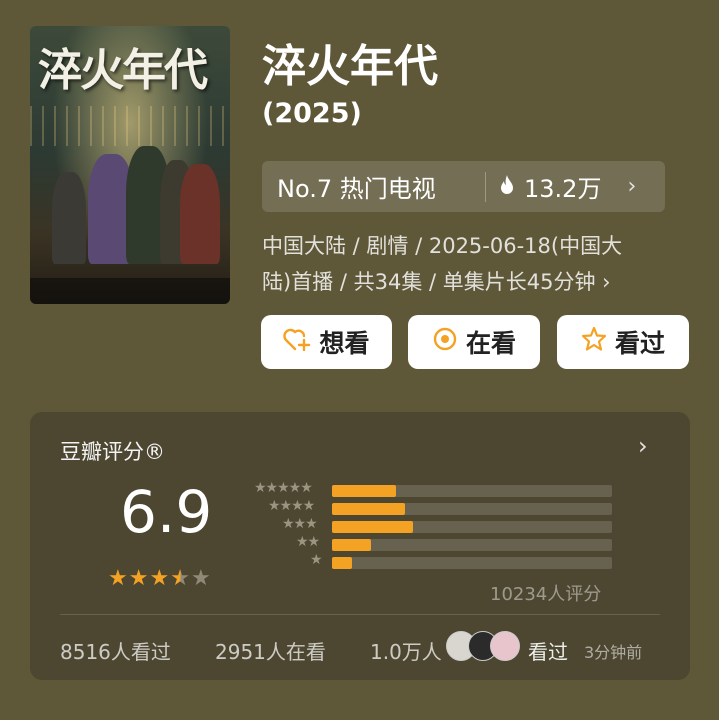 This screenshot has height=720, width=719. I want to click on bar-star-icon: ★★★★★, so click(283, 488).